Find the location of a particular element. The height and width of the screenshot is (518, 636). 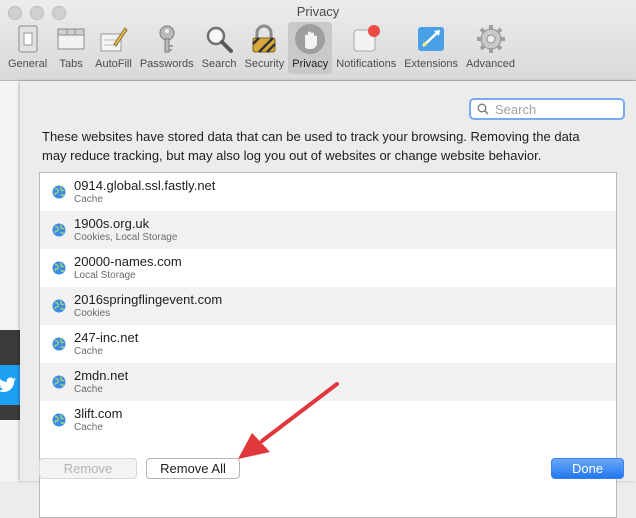

website-row-text: 247-inc.net Cache is located at coordinates (106, 344).